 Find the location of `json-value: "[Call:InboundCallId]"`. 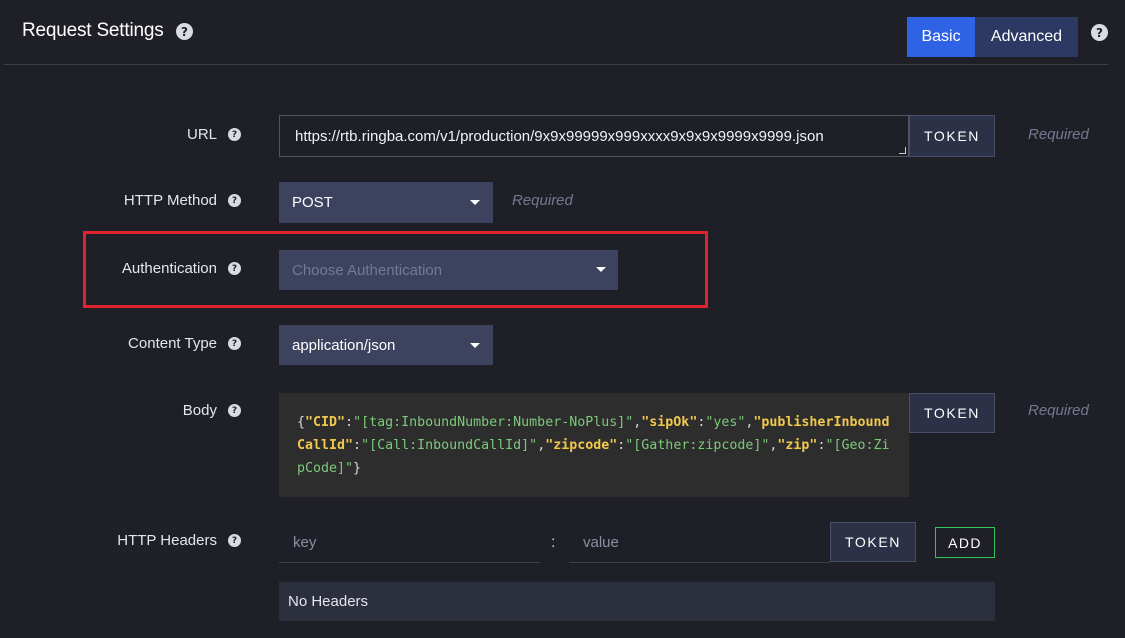

json-value: "[Call:InboundCallId]" is located at coordinates (449, 445).